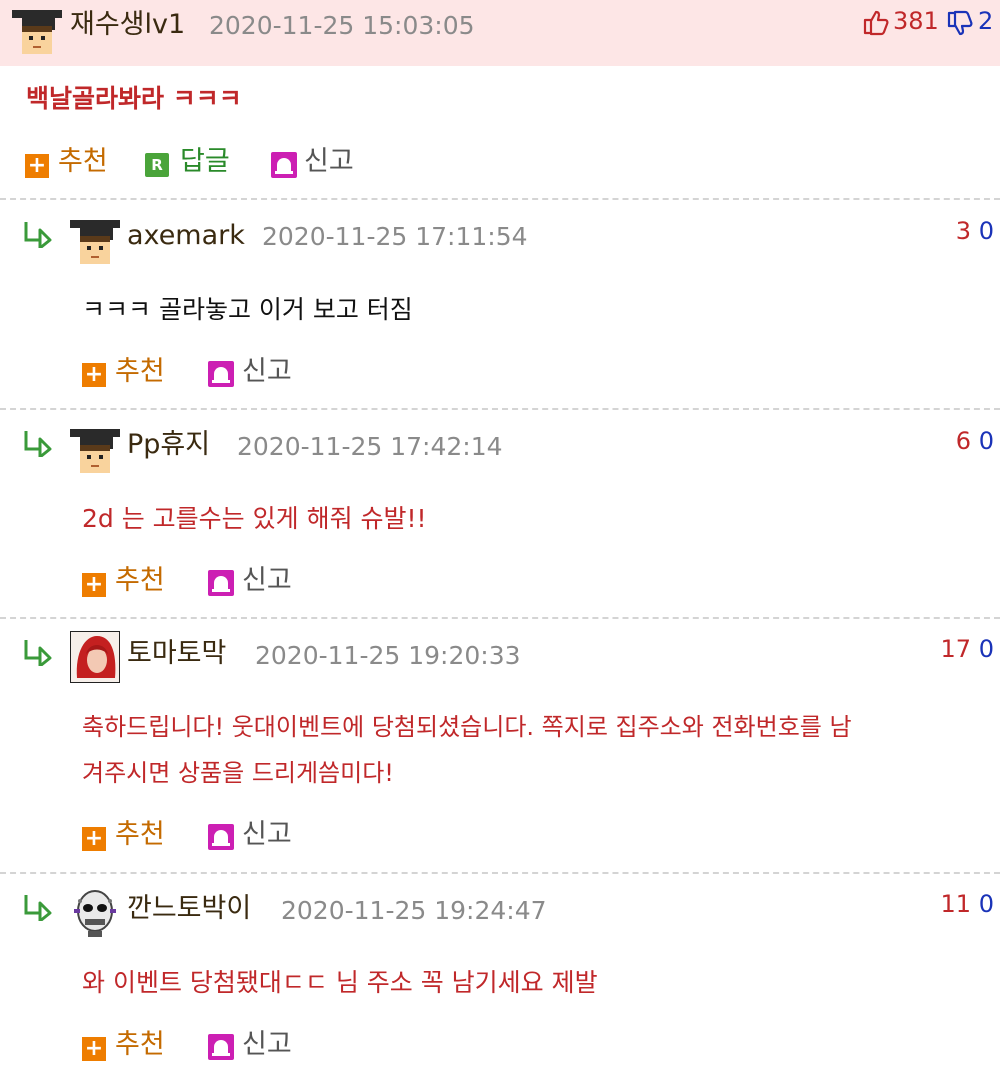 The width and height of the screenshot is (1000, 1068). I want to click on reply-author: Pp휴지, so click(168, 445).